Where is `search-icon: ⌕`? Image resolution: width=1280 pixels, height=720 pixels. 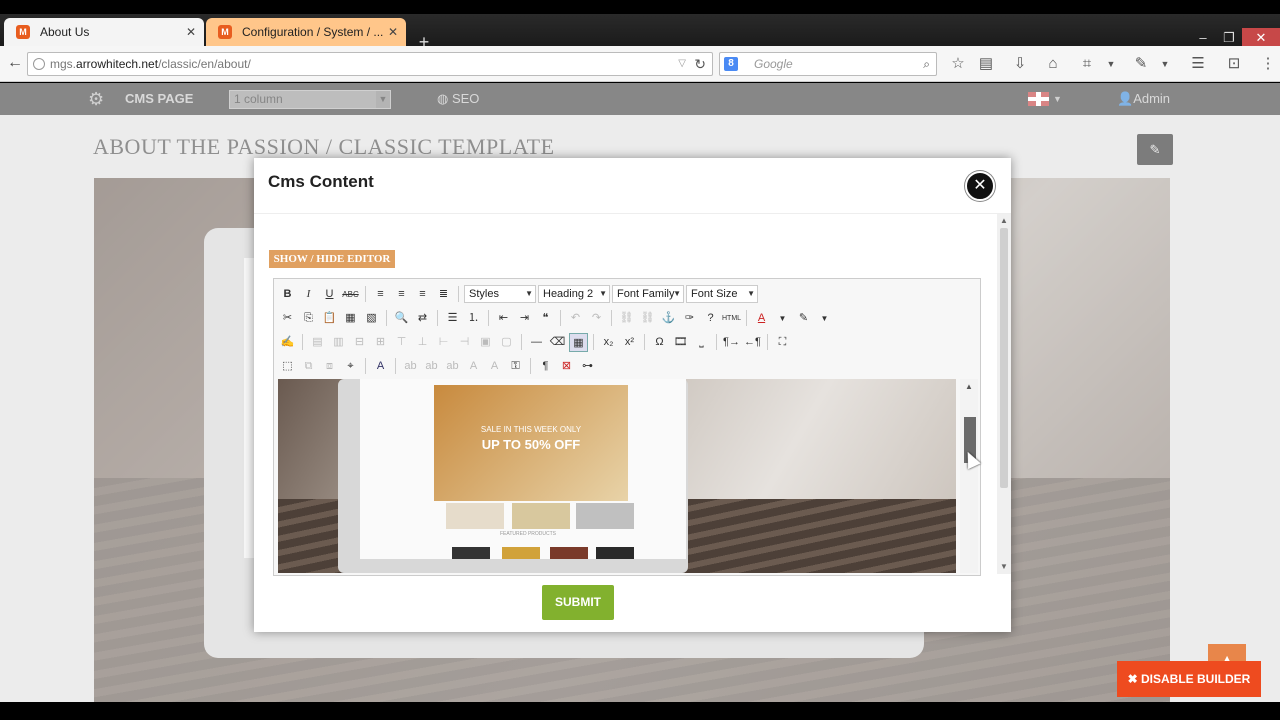
search-icon: ⌕ is located at coordinates (926, 64).